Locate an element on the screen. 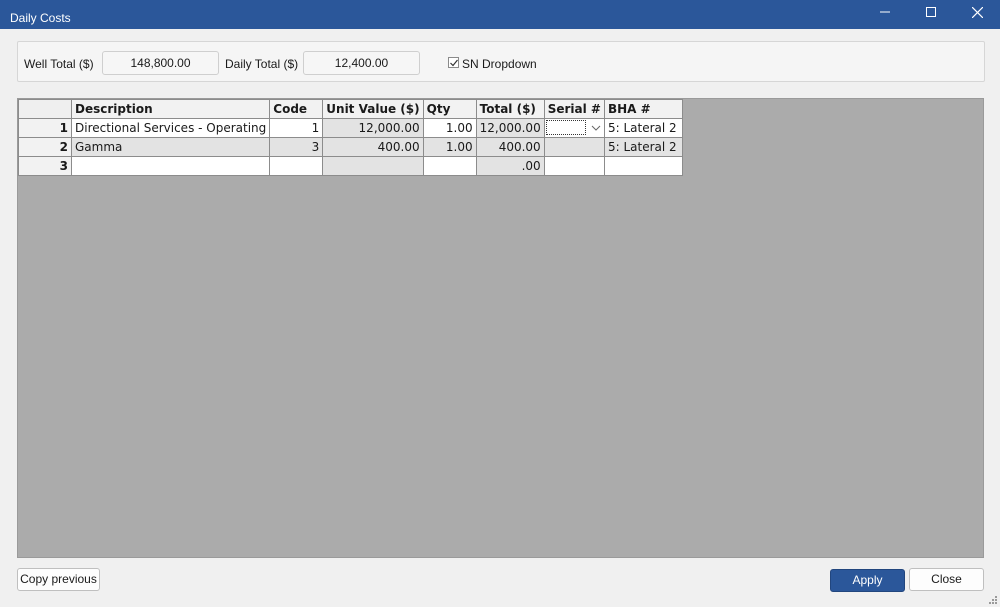  description-cell: Directional Services - Operating is located at coordinates (170, 128).